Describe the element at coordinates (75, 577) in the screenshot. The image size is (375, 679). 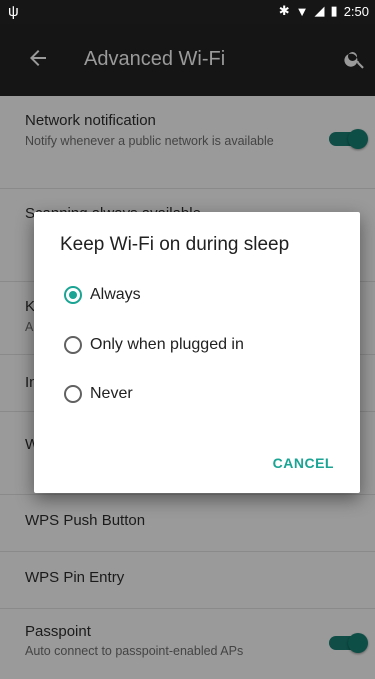
I see `item-title: WPS Pin Entry` at that location.